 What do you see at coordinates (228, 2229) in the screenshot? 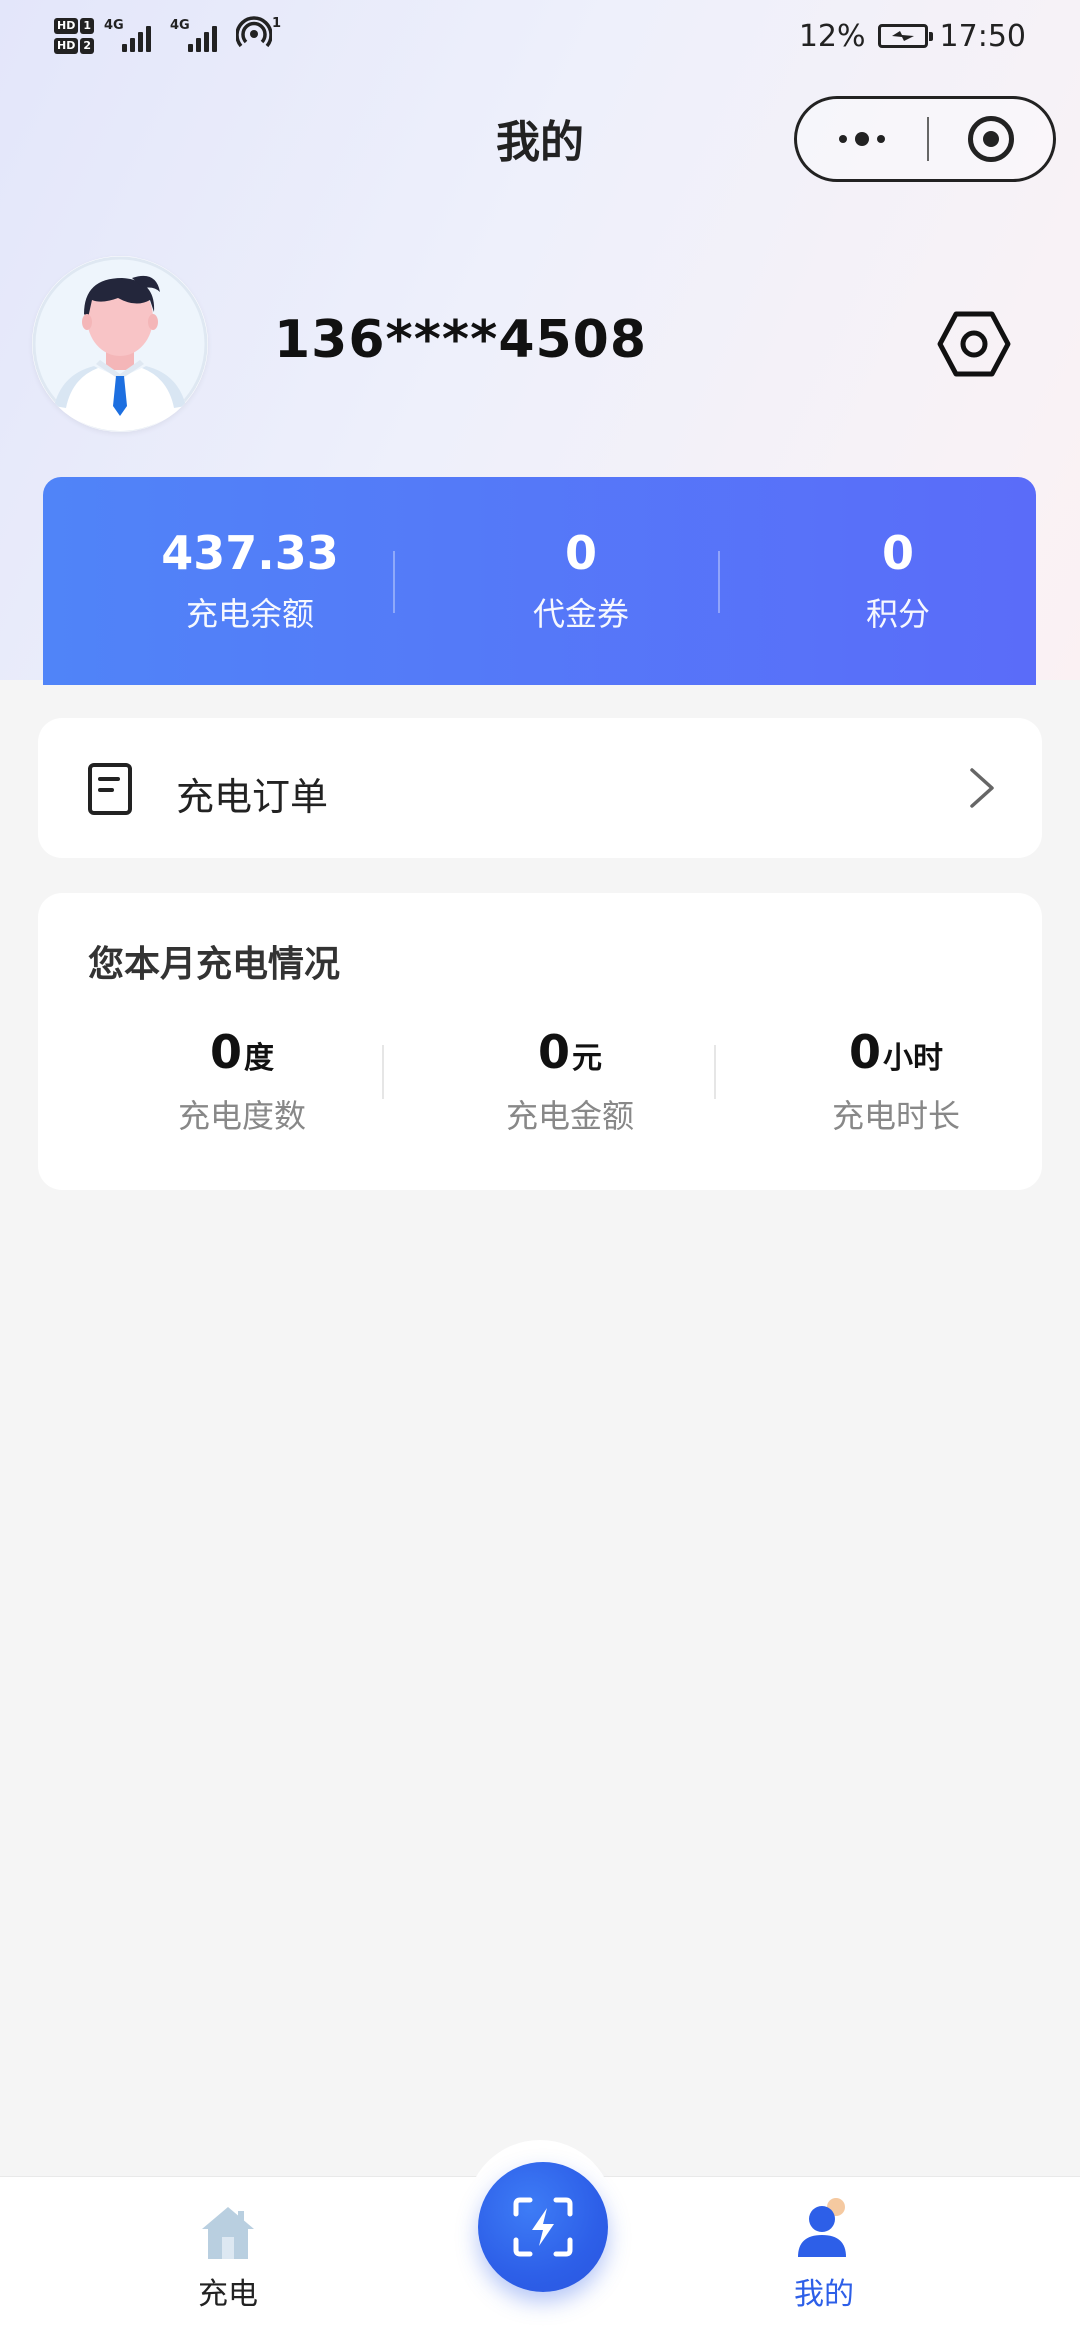
I see `home-icon` at bounding box center [228, 2229].